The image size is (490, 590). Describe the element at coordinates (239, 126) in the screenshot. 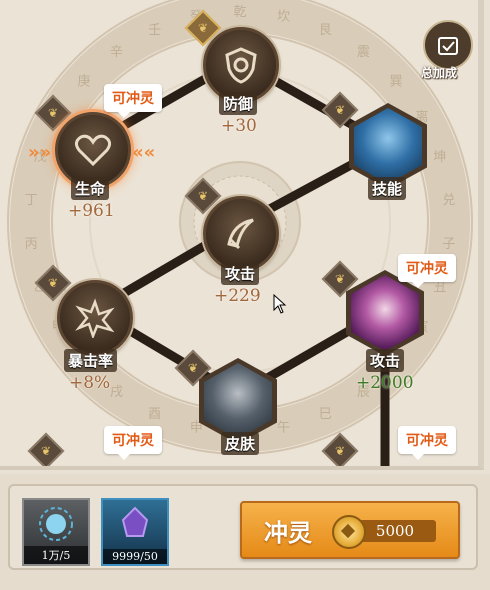

I see `node-defense-value: +30` at that location.